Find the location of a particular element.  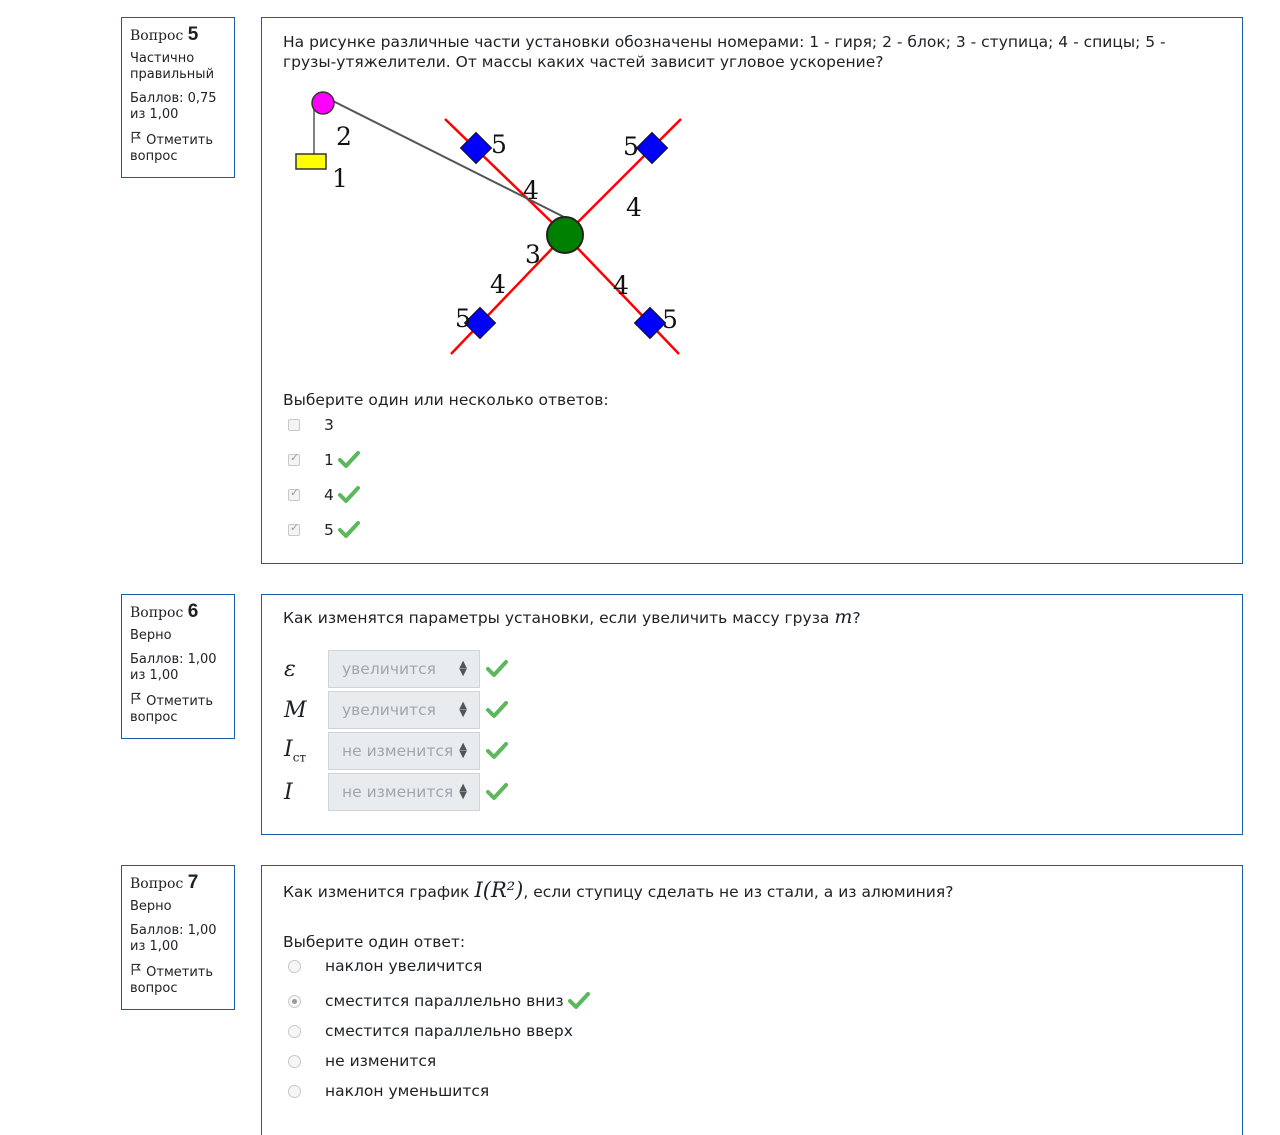

question-number-value: 6 is located at coordinates (193, 611).